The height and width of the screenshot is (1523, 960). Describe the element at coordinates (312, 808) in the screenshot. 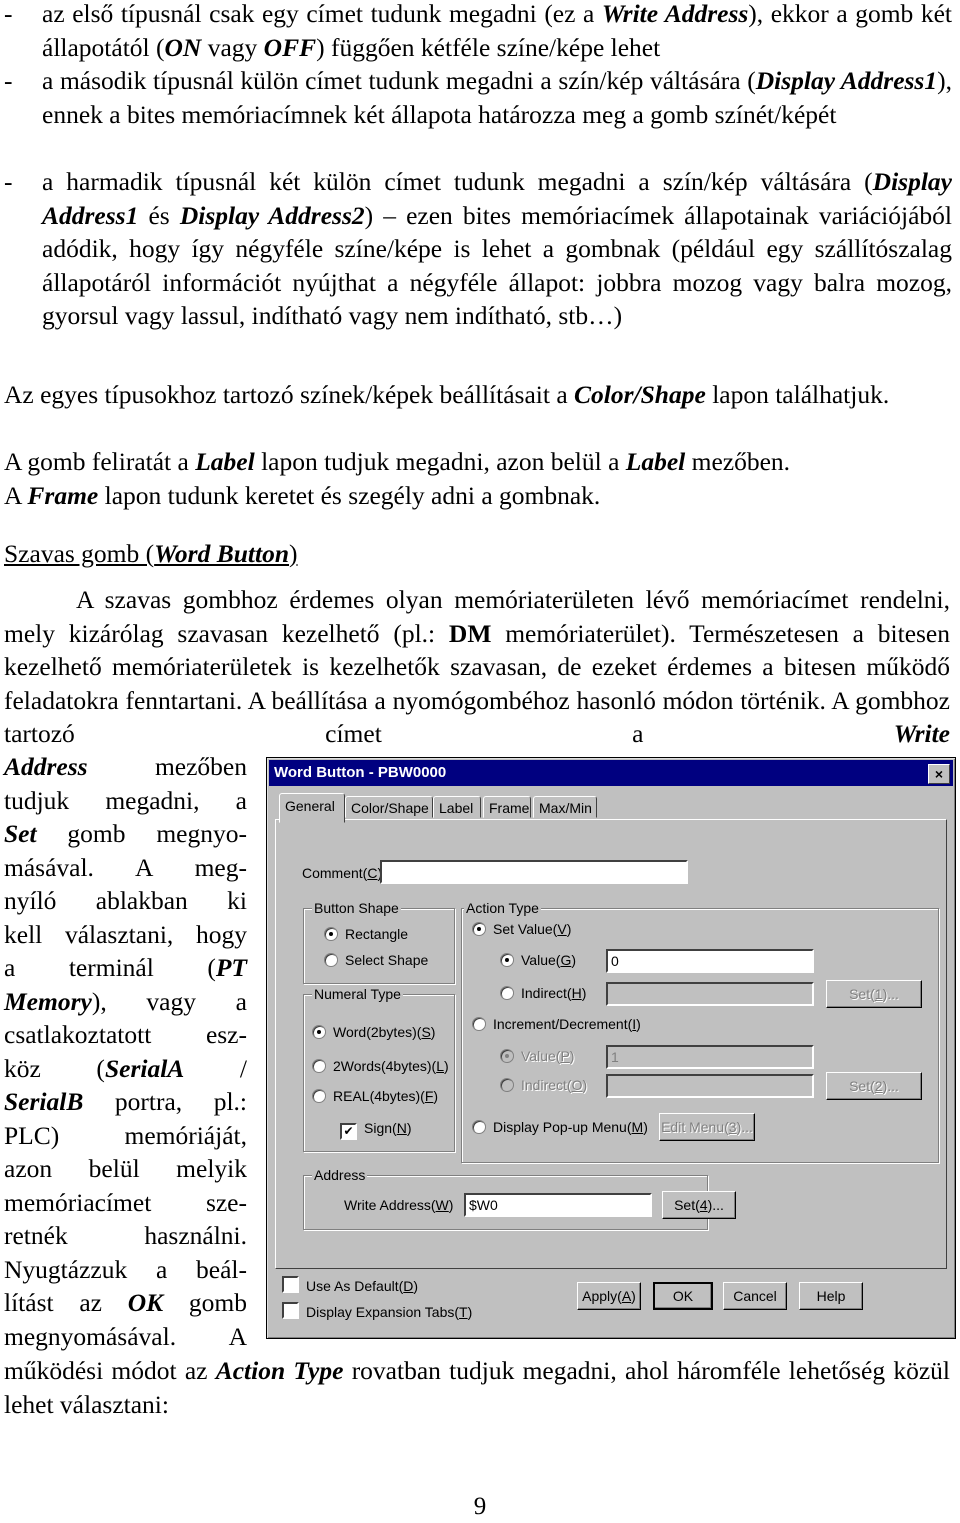

I see `tab-general: General` at that location.